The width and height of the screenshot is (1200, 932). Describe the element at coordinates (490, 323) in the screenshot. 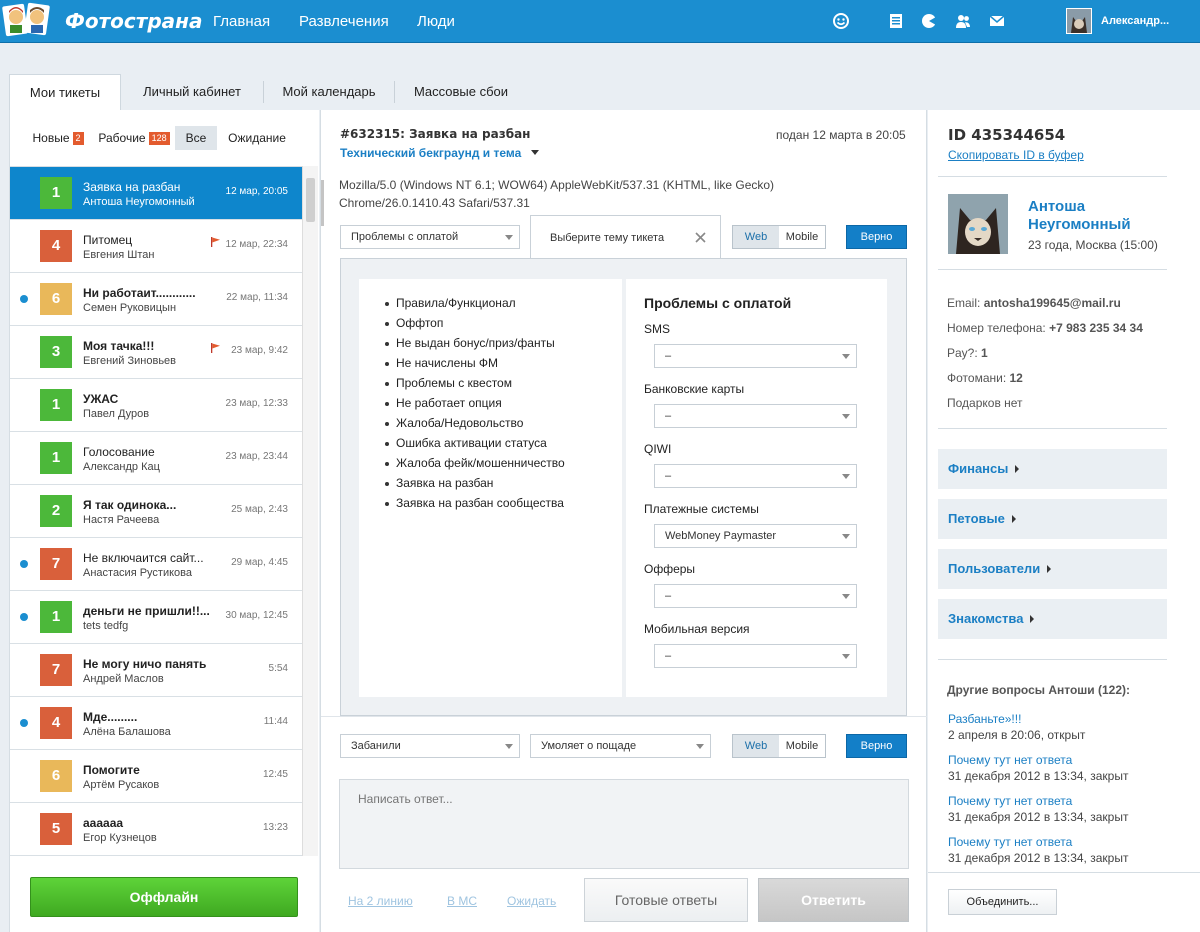

I see `topic-item: Оффтоп` at that location.